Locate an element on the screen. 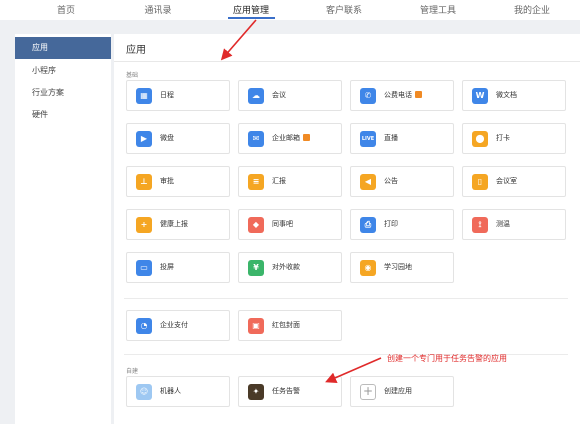  arrow-to-app-management is located at coordinates (238, 40).